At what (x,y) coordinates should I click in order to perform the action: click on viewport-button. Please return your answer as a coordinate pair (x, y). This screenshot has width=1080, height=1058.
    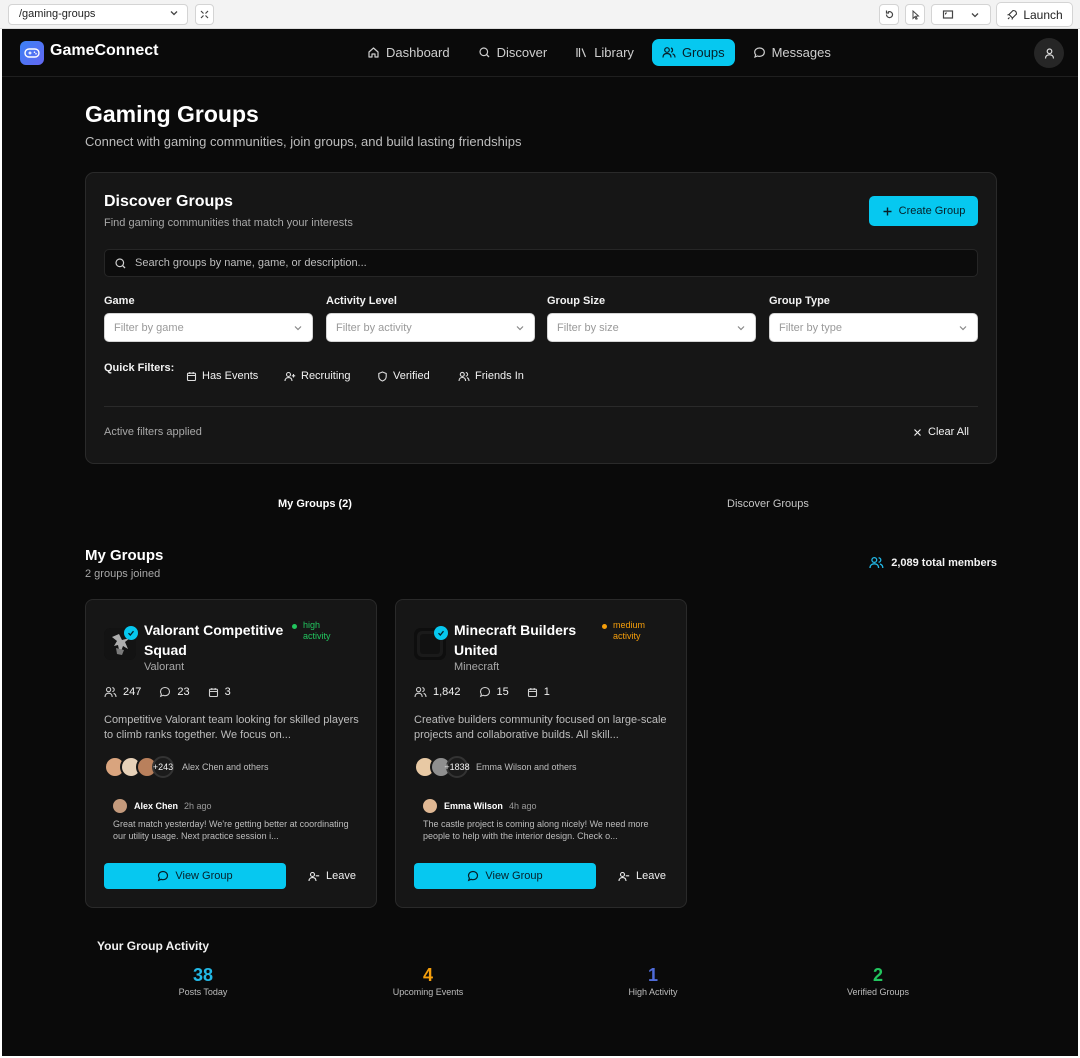
    Looking at the image, I should click on (961, 14).